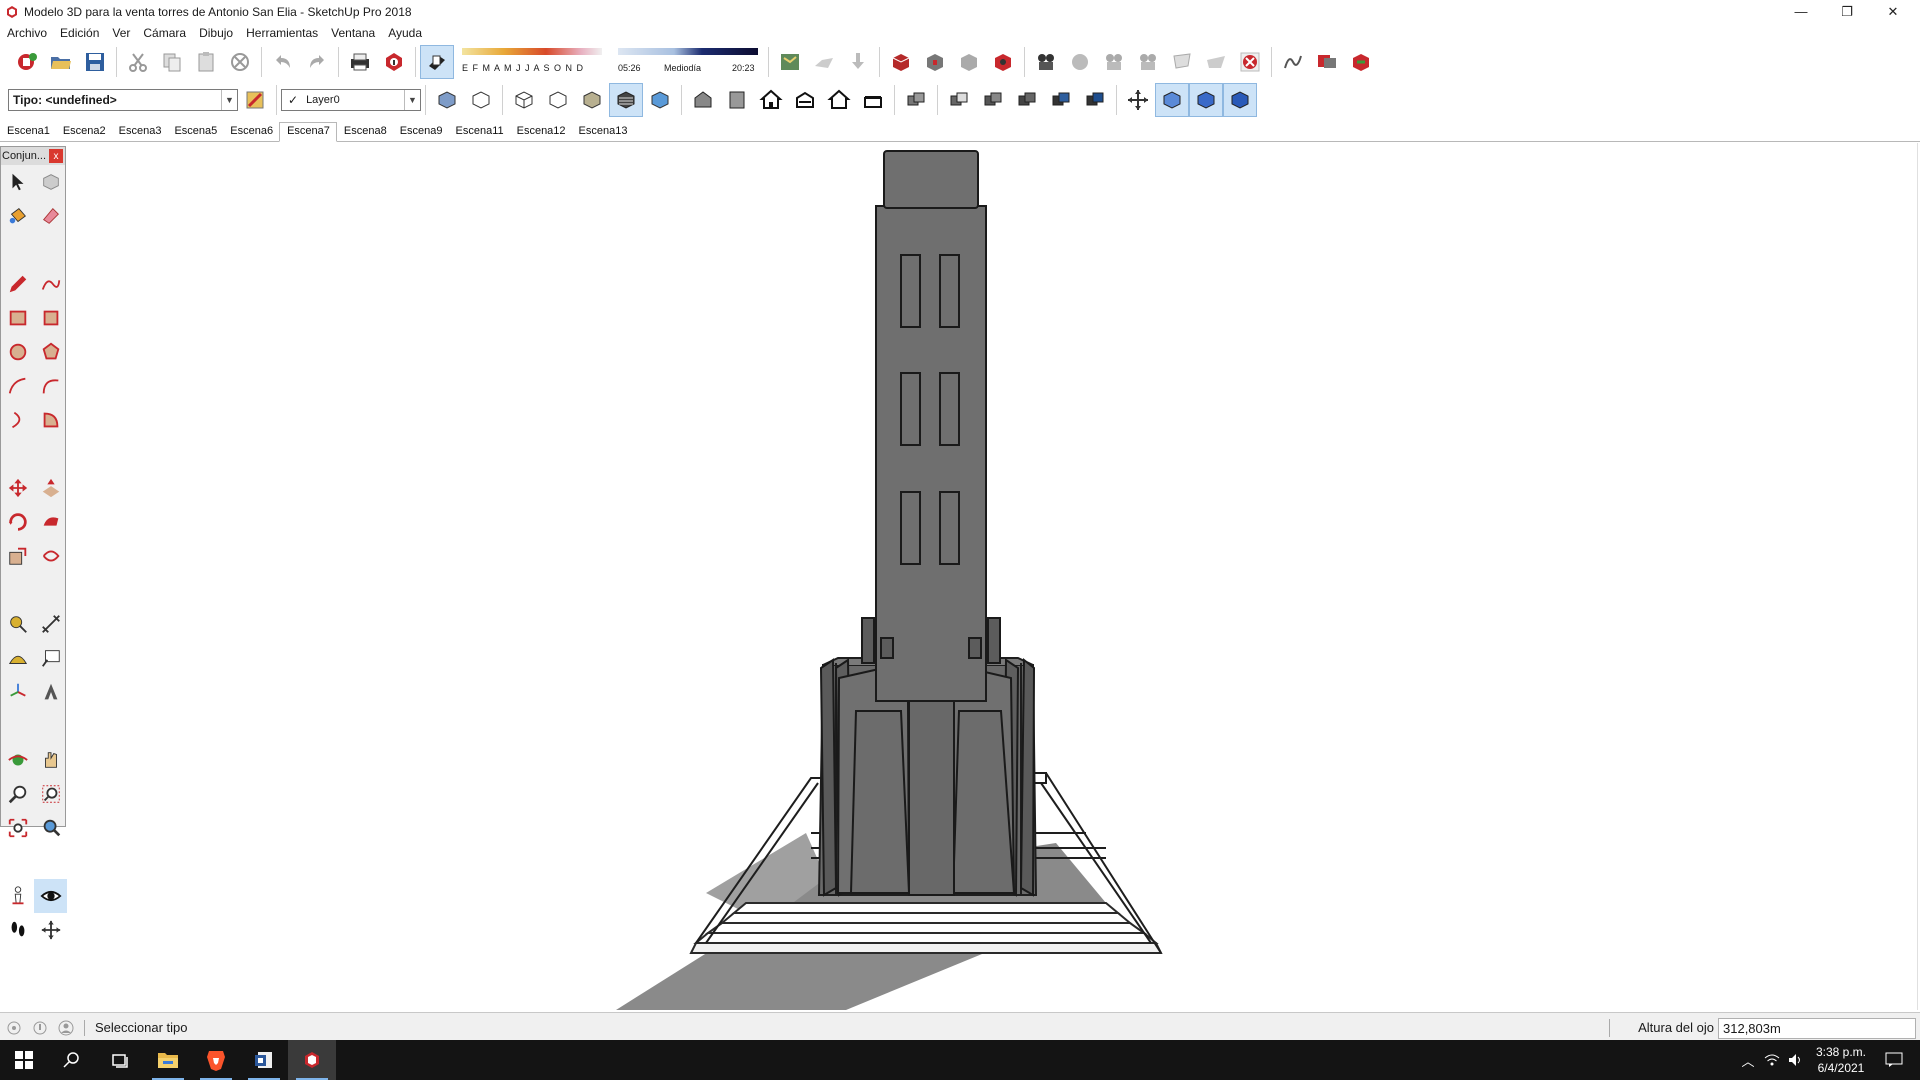 The height and width of the screenshot is (1080, 1920). What do you see at coordinates (50, 896) in the screenshot?
I see `look-around-button` at bounding box center [50, 896].